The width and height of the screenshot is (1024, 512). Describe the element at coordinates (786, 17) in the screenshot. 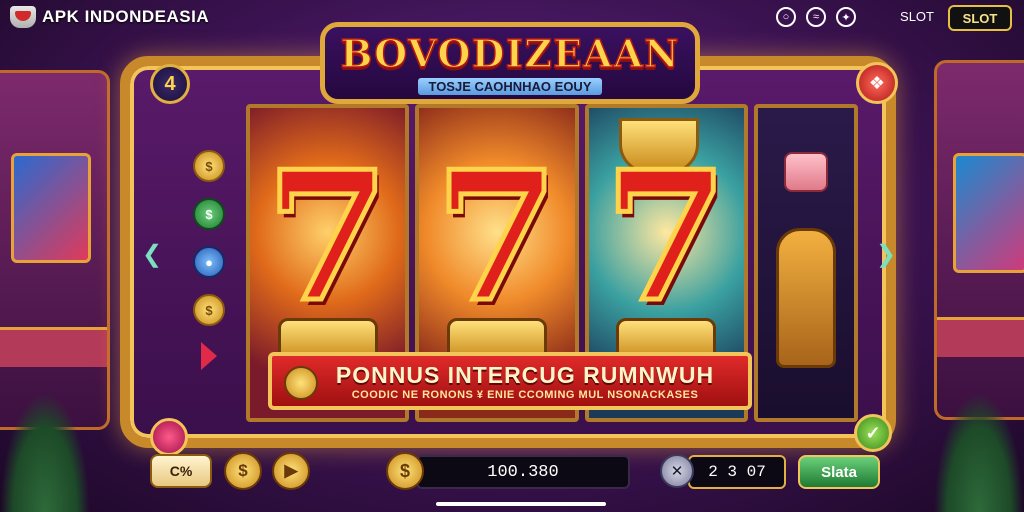

I see `chat-icon: ○` at that location.